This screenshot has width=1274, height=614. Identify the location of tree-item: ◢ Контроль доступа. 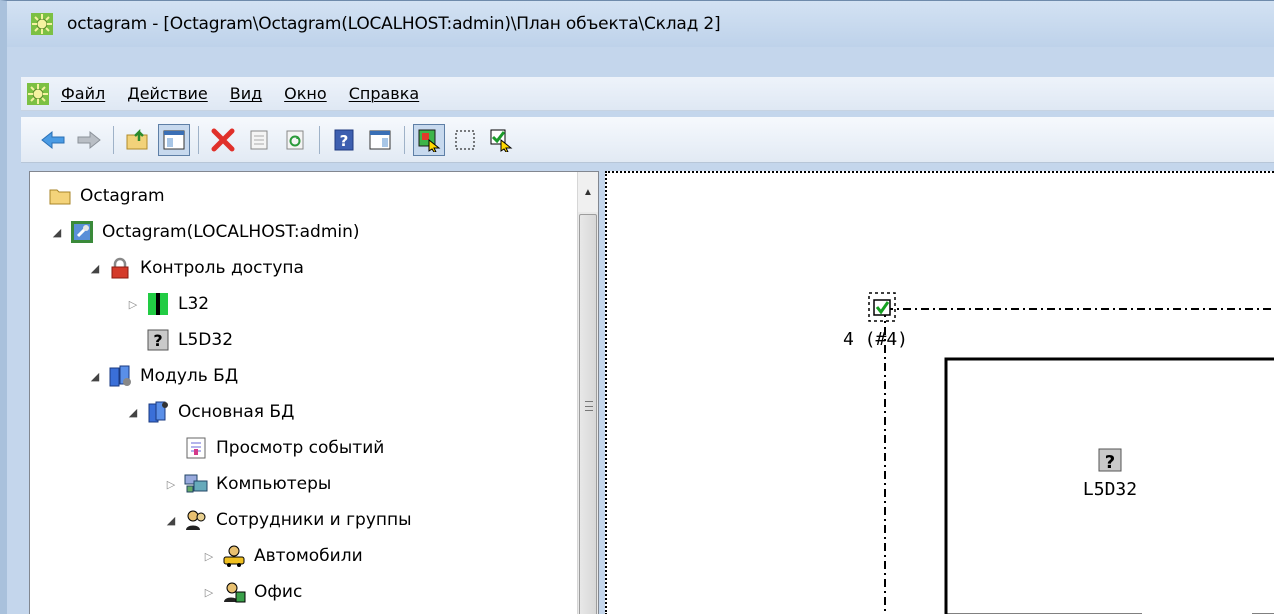
(196, 268).